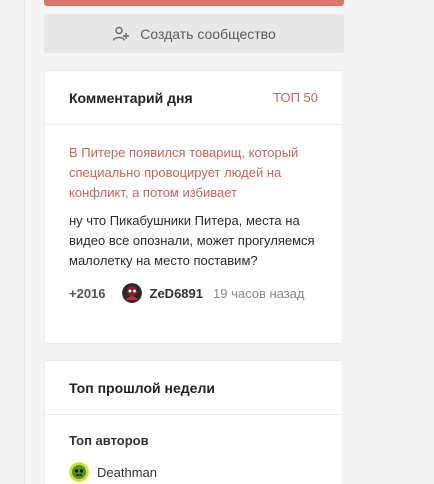 This screenshot has height=484, width=434. Describe the element at coordinates (79, 472) in the screenshot. I see `author-avatar` at that location.